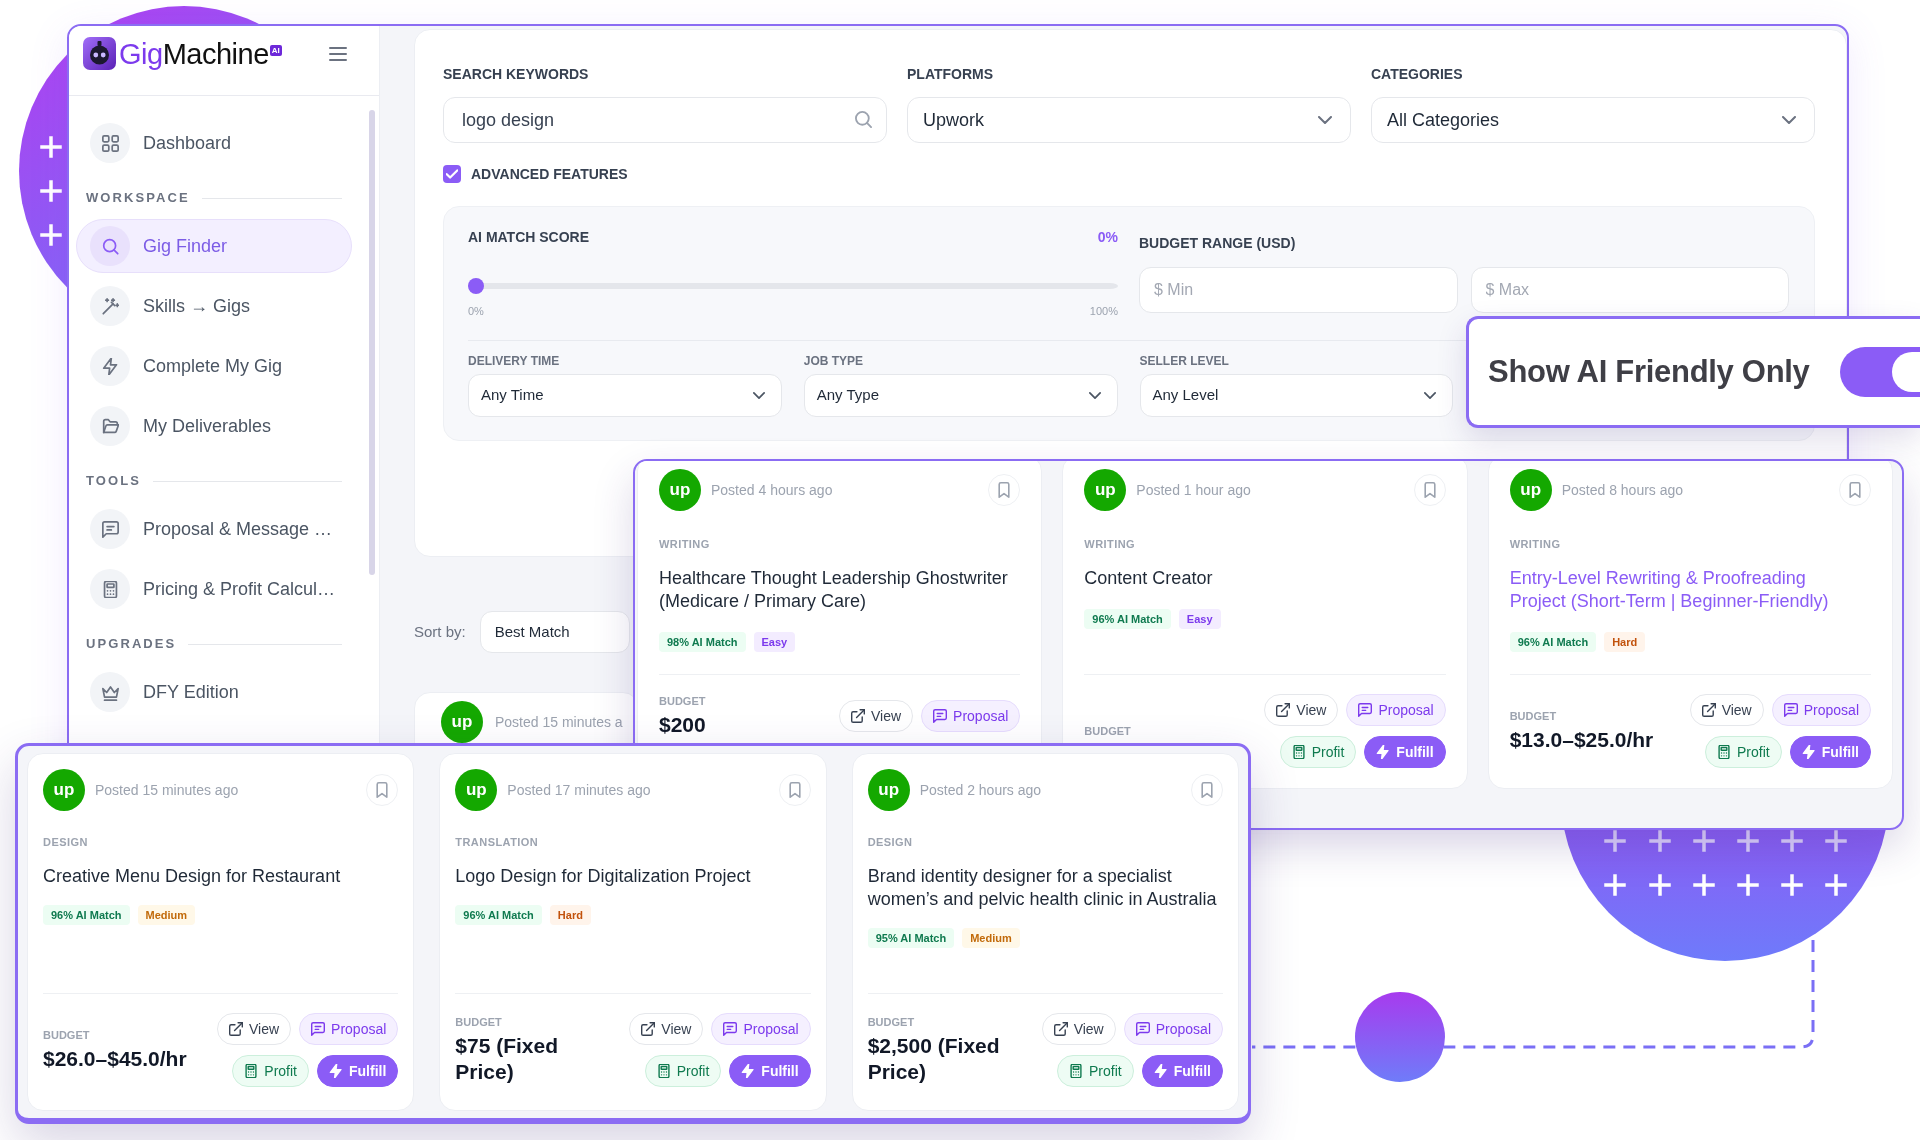  I want to click on max-budget-field: $ Max, so click(1629, 290).